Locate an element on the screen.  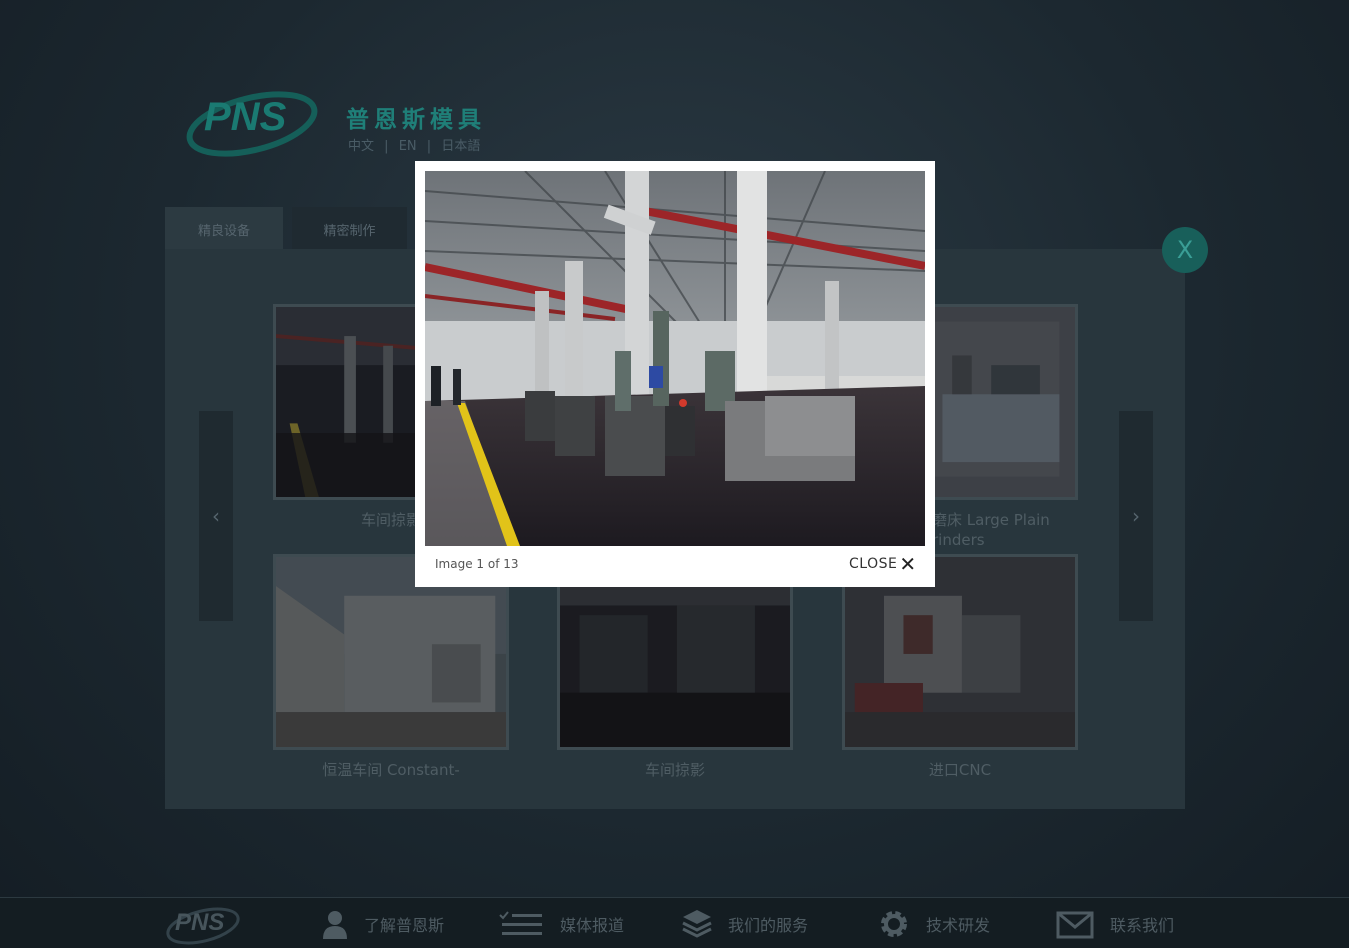
layers-icon is located at coordinates (697, 924).